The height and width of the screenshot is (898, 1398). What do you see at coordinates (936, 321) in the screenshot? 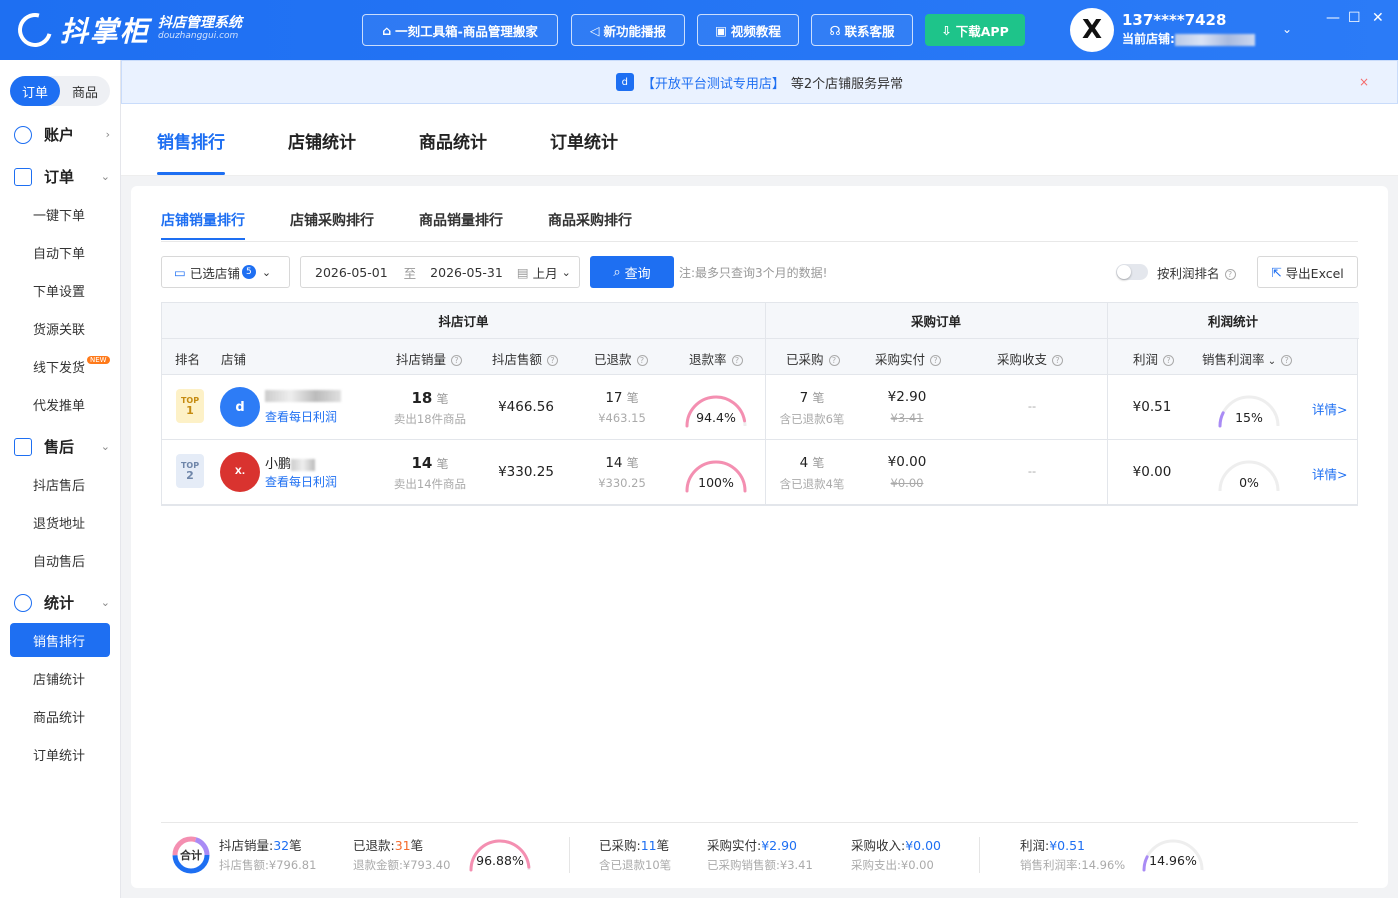
I see `group-header-purchase-orders: 采购订单` at bounding box center [936, 321].